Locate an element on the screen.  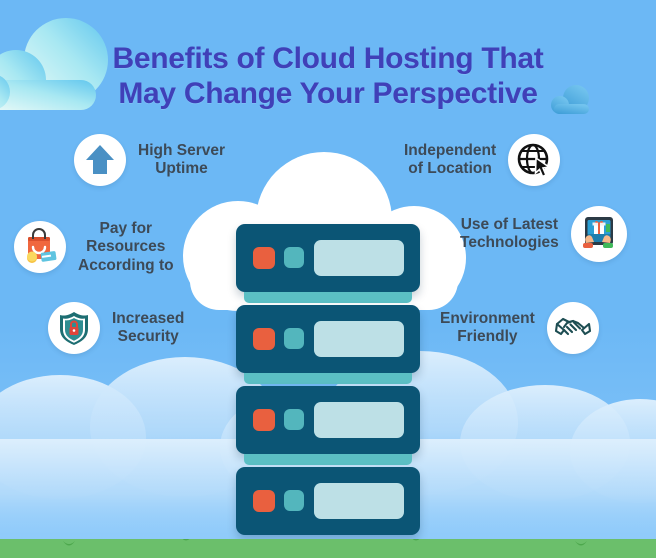
shield-lock-icon is located at coordinates (74, 328).